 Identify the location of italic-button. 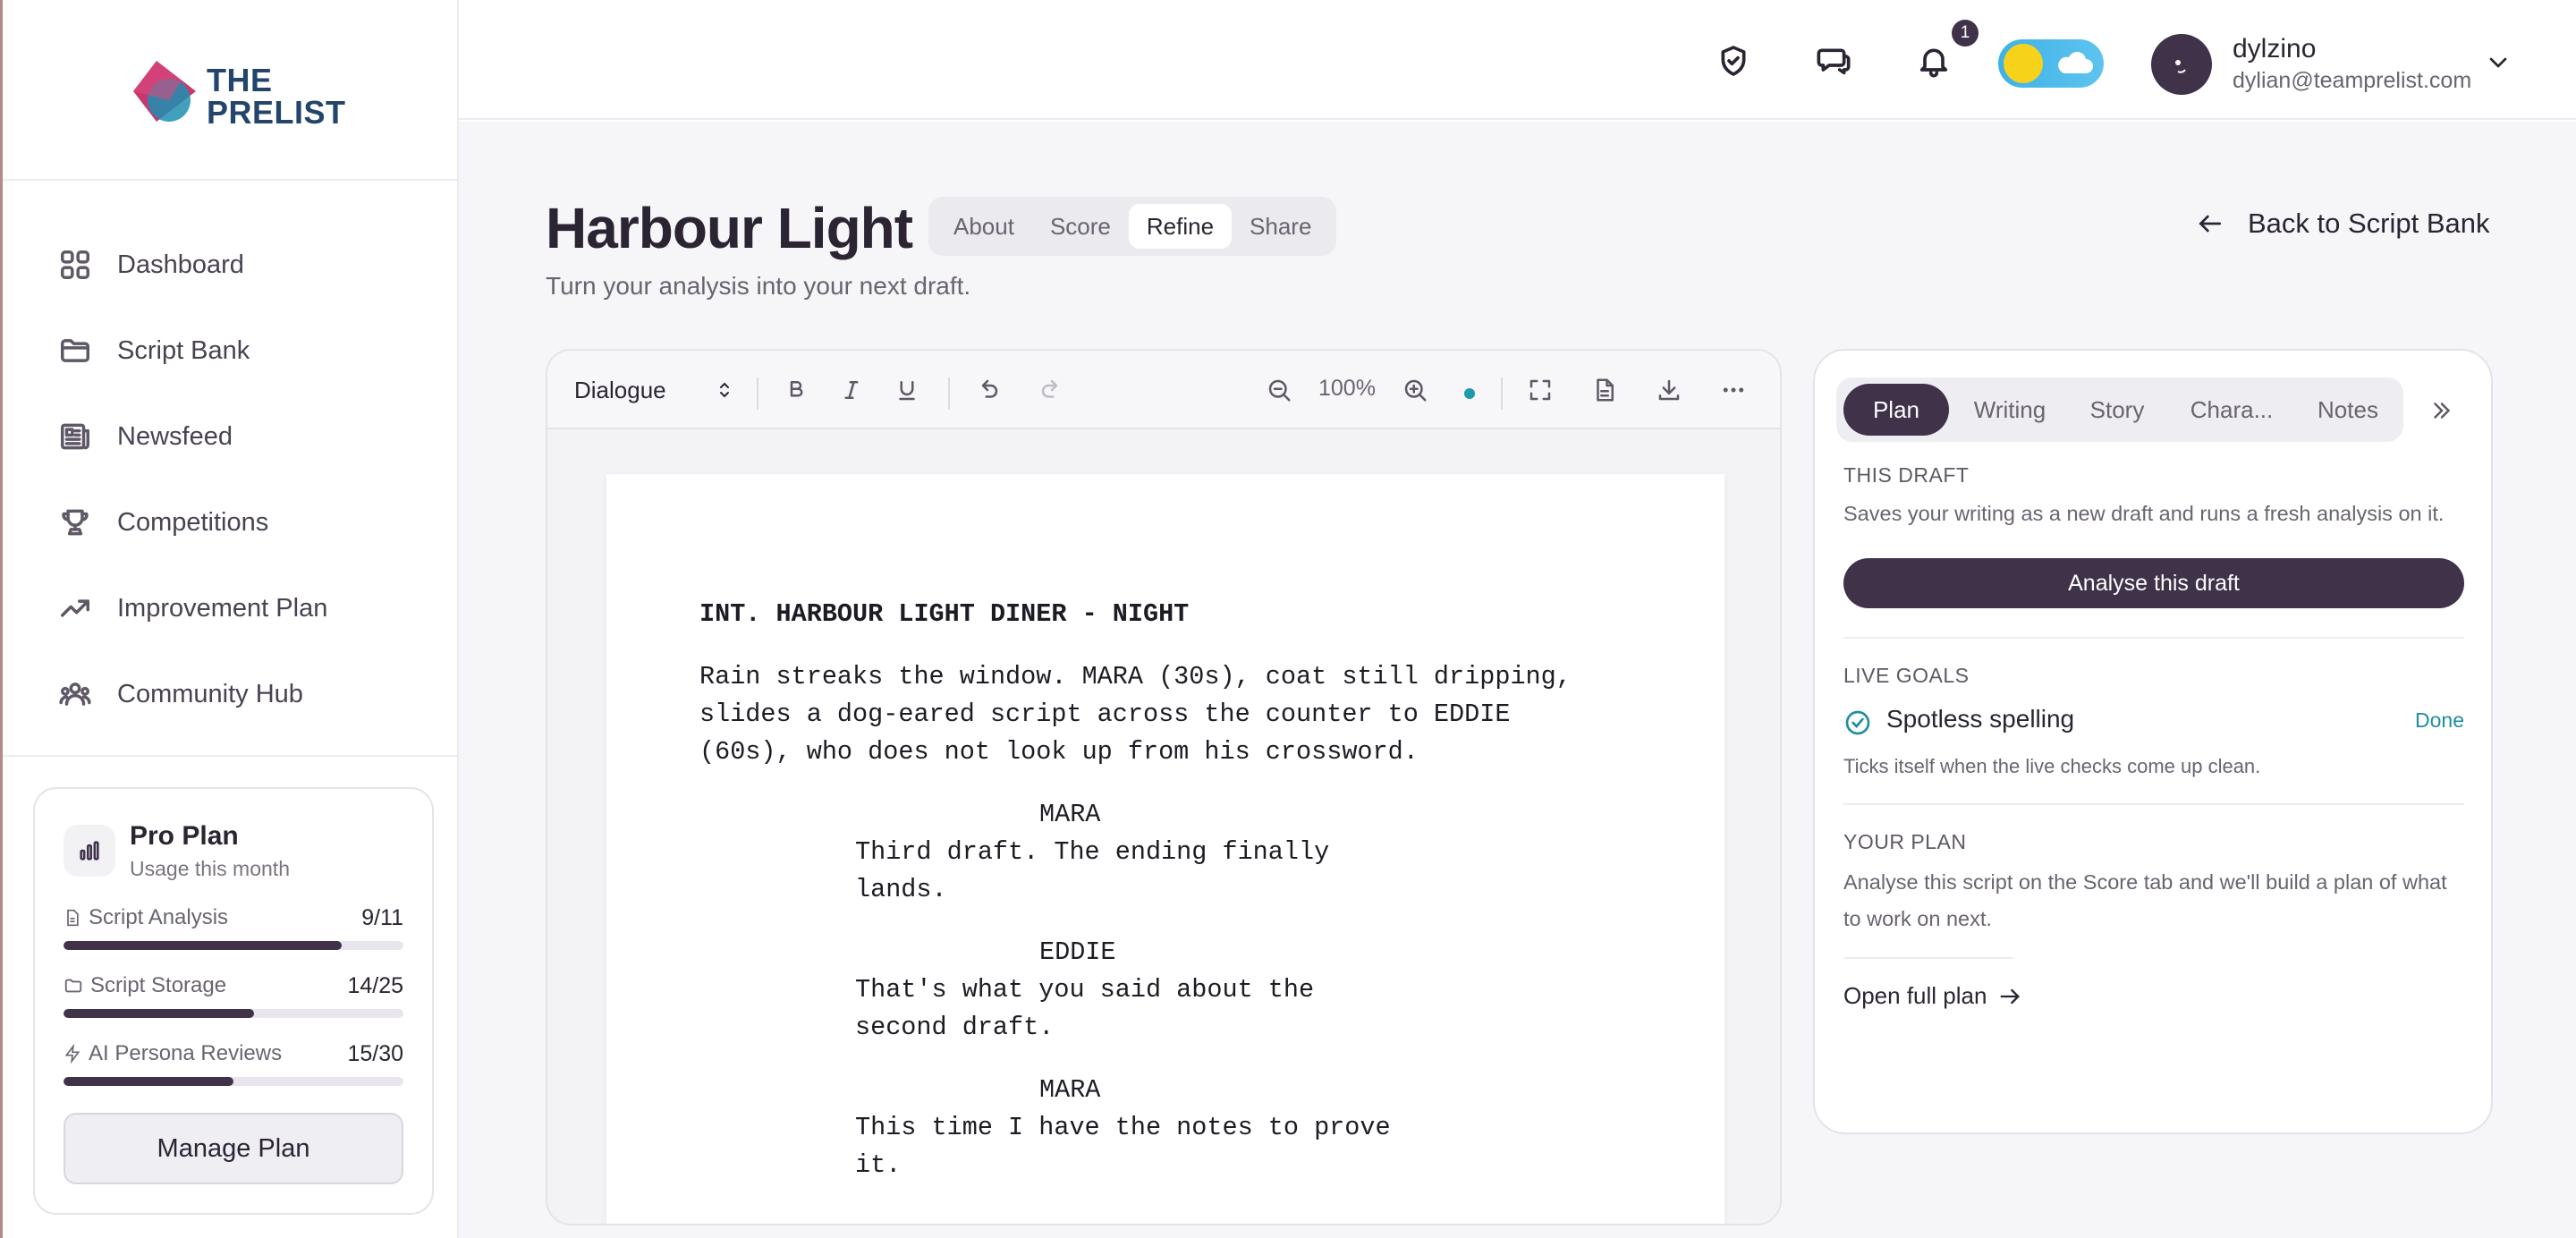
(851, 390).